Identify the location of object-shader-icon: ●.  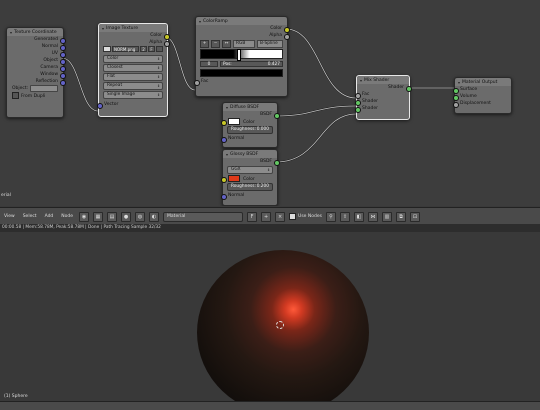
(126, 216).